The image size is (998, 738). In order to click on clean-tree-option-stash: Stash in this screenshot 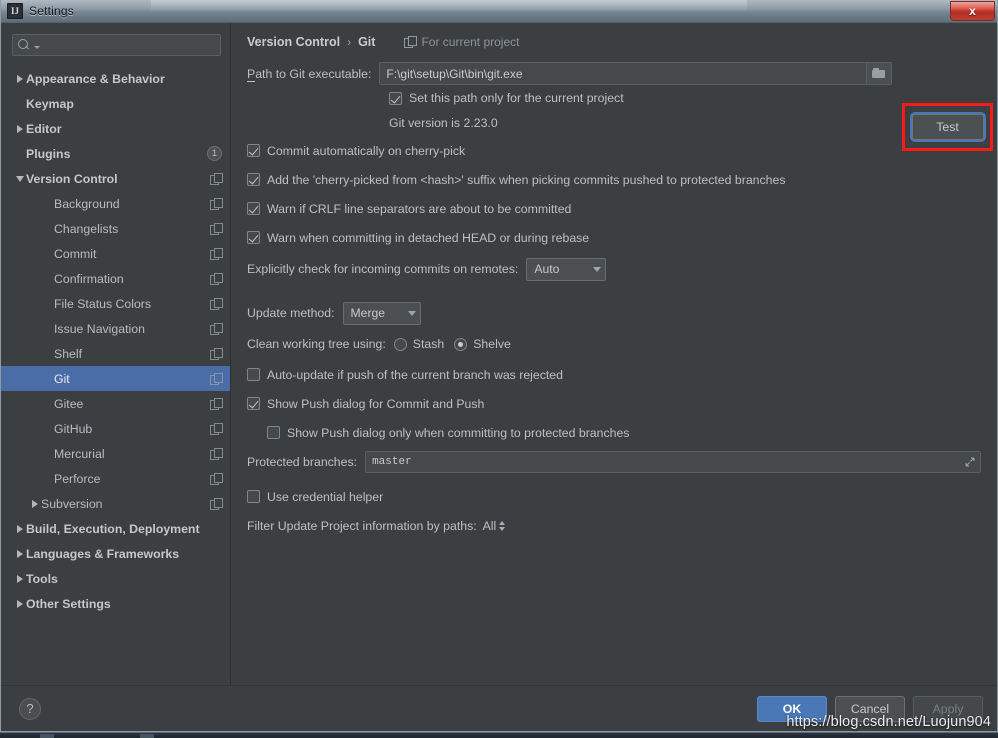, I will do `click(418, 344)`.